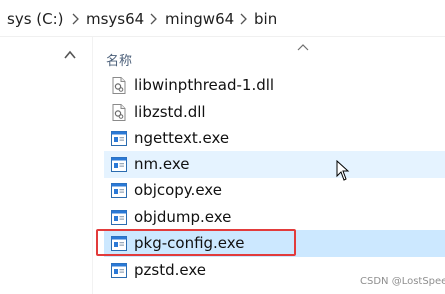  Describe the element at coordinates (204, 85) in the screenshot. I see `file-name: libwinpthread-1.dll` at that location.